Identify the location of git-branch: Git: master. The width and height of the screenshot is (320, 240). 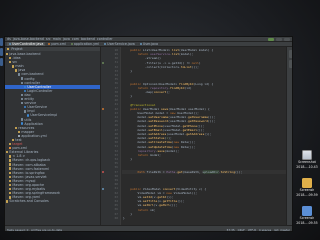
(282, 230).